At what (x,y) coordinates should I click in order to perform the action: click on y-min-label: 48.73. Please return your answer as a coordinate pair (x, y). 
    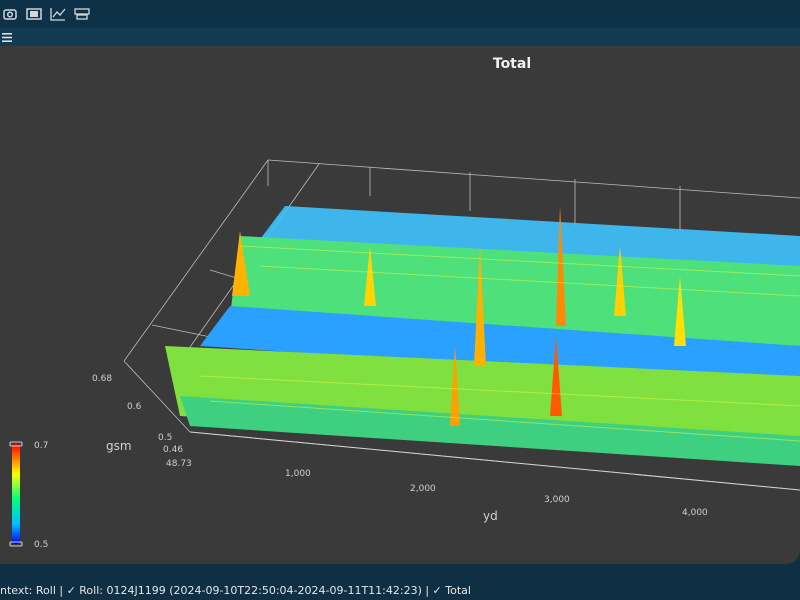
    Looking at the image, I should click on (179, 464).